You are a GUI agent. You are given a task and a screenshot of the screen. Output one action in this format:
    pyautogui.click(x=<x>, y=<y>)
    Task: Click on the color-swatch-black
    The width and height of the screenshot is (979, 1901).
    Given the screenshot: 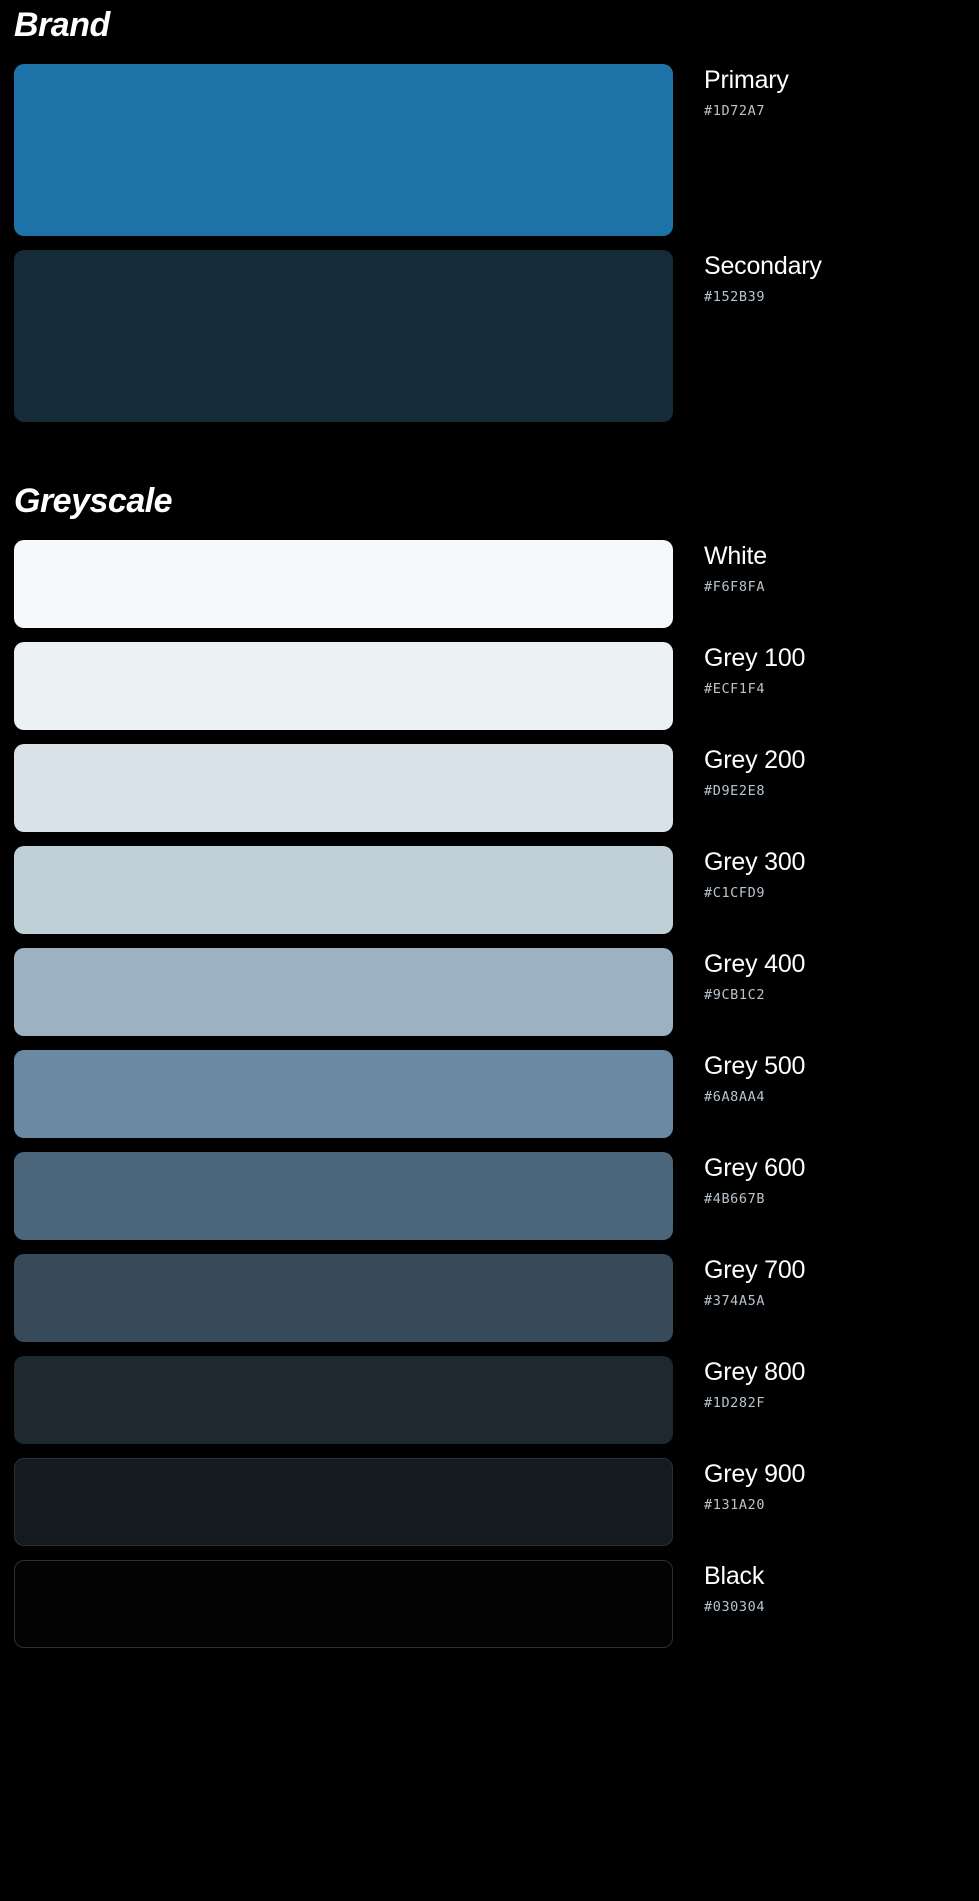 What is the action you would take?
    pyautogui.click(x=343, y=1604)
    